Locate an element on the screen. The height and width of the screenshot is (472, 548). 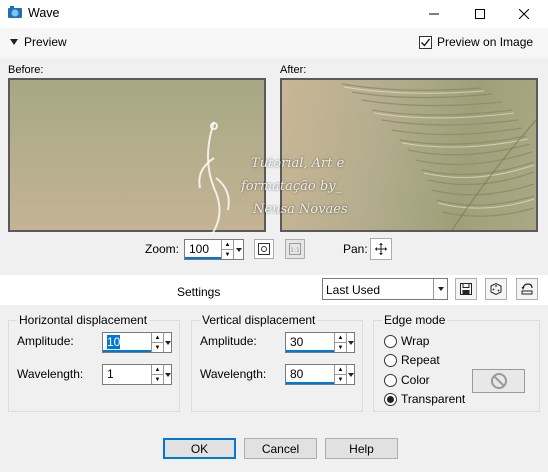
reset-button is located at coordinates (527, 289).